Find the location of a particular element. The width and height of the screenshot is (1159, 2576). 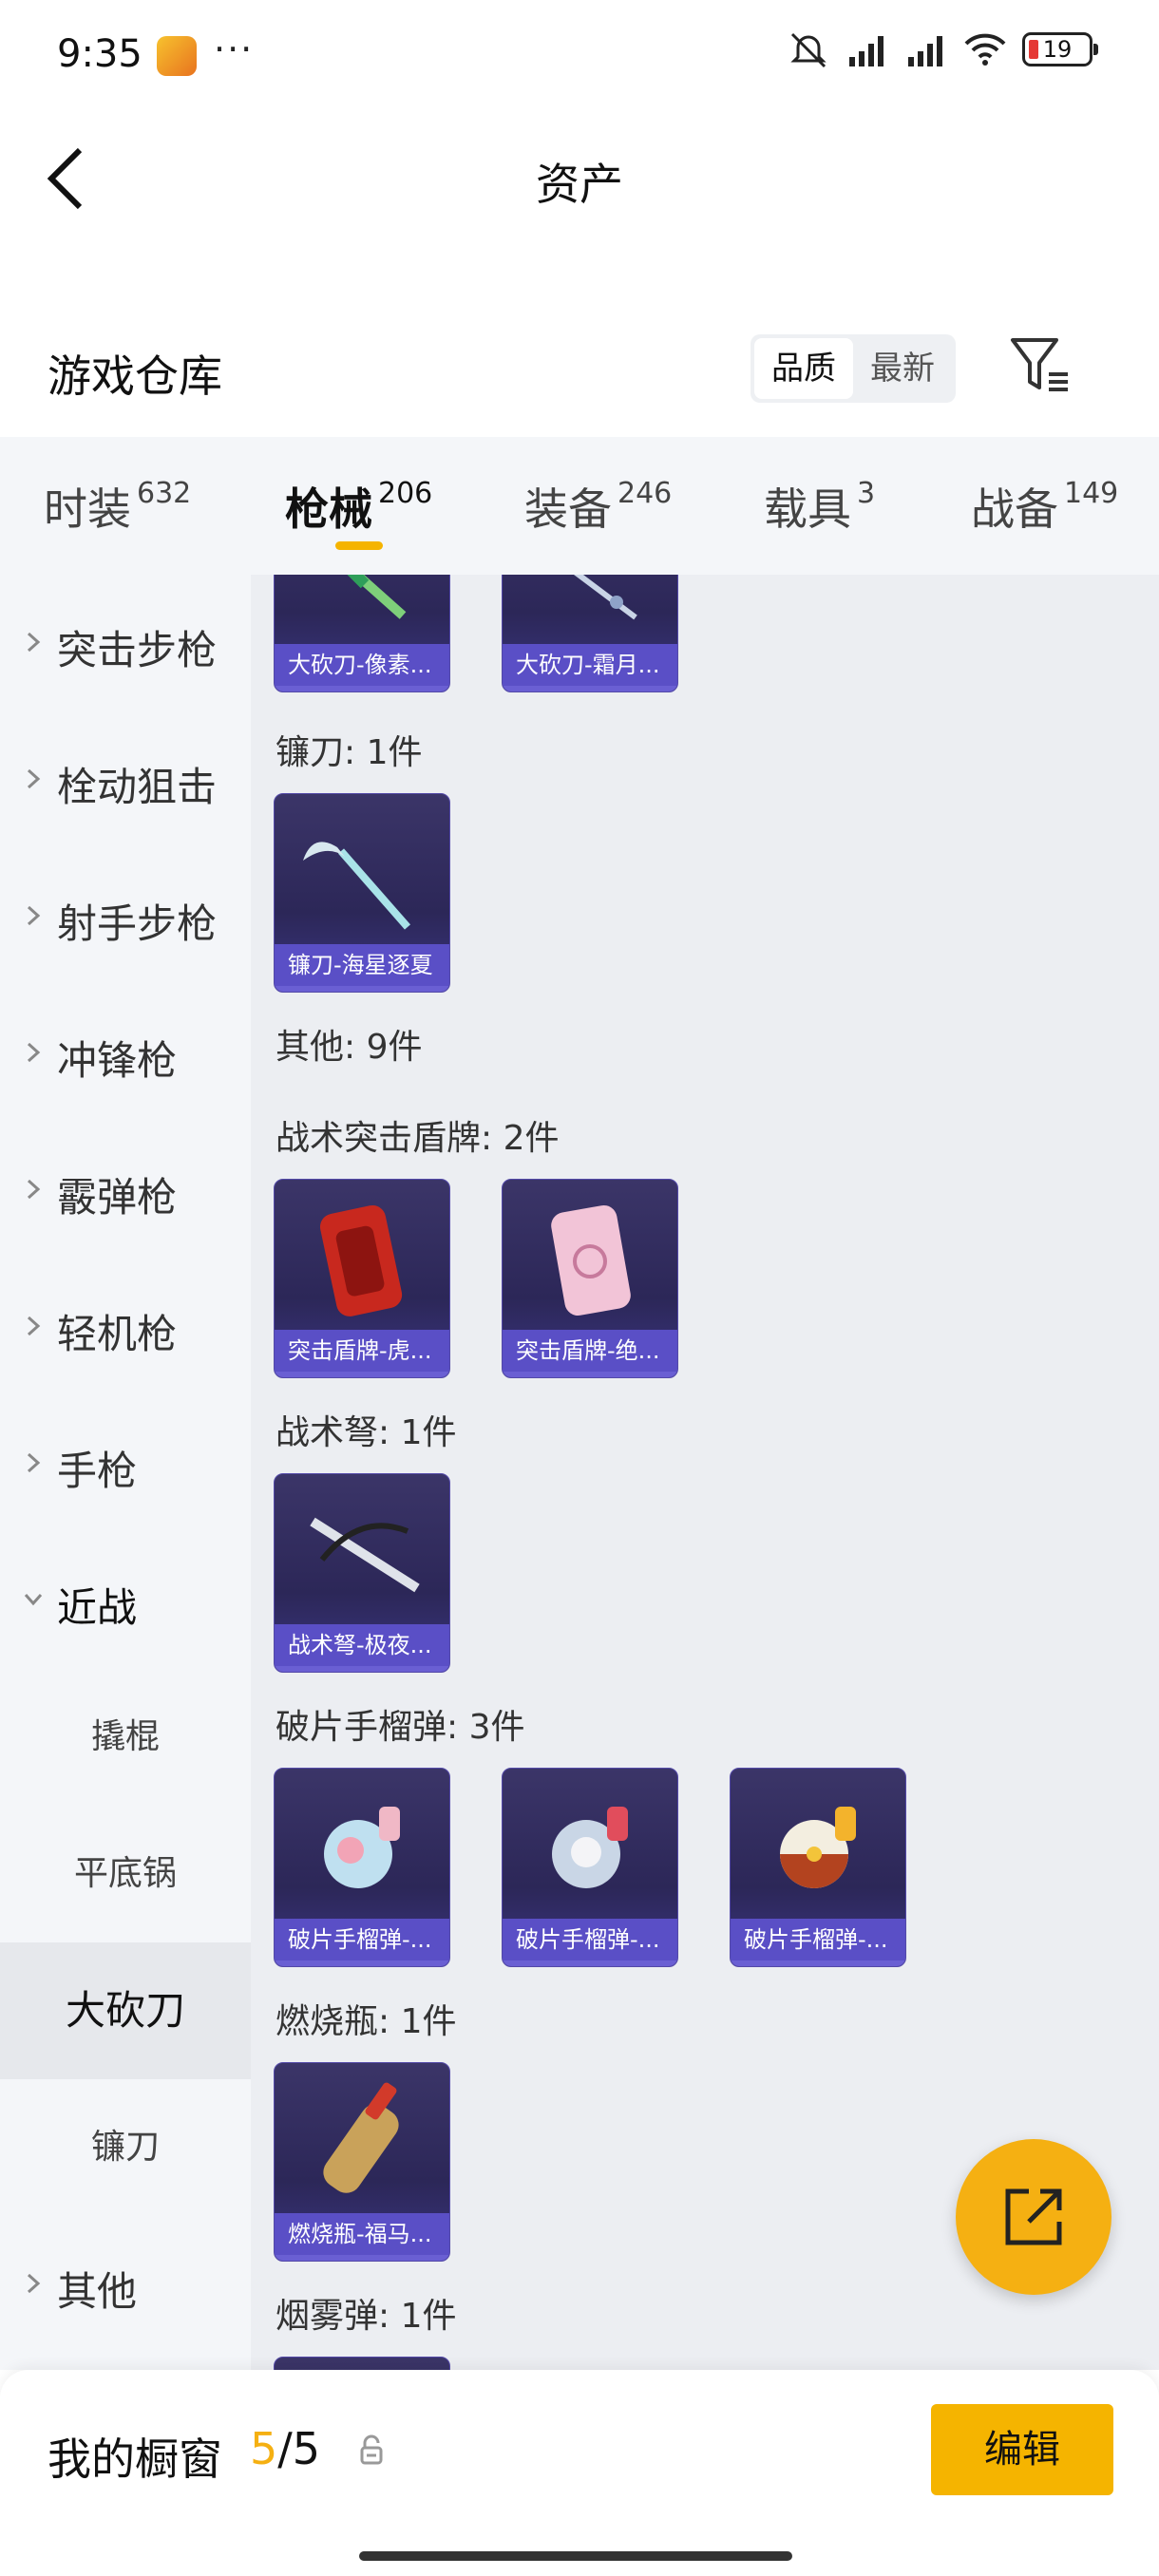

crossbow-image is located at coordinates (365, 1555).